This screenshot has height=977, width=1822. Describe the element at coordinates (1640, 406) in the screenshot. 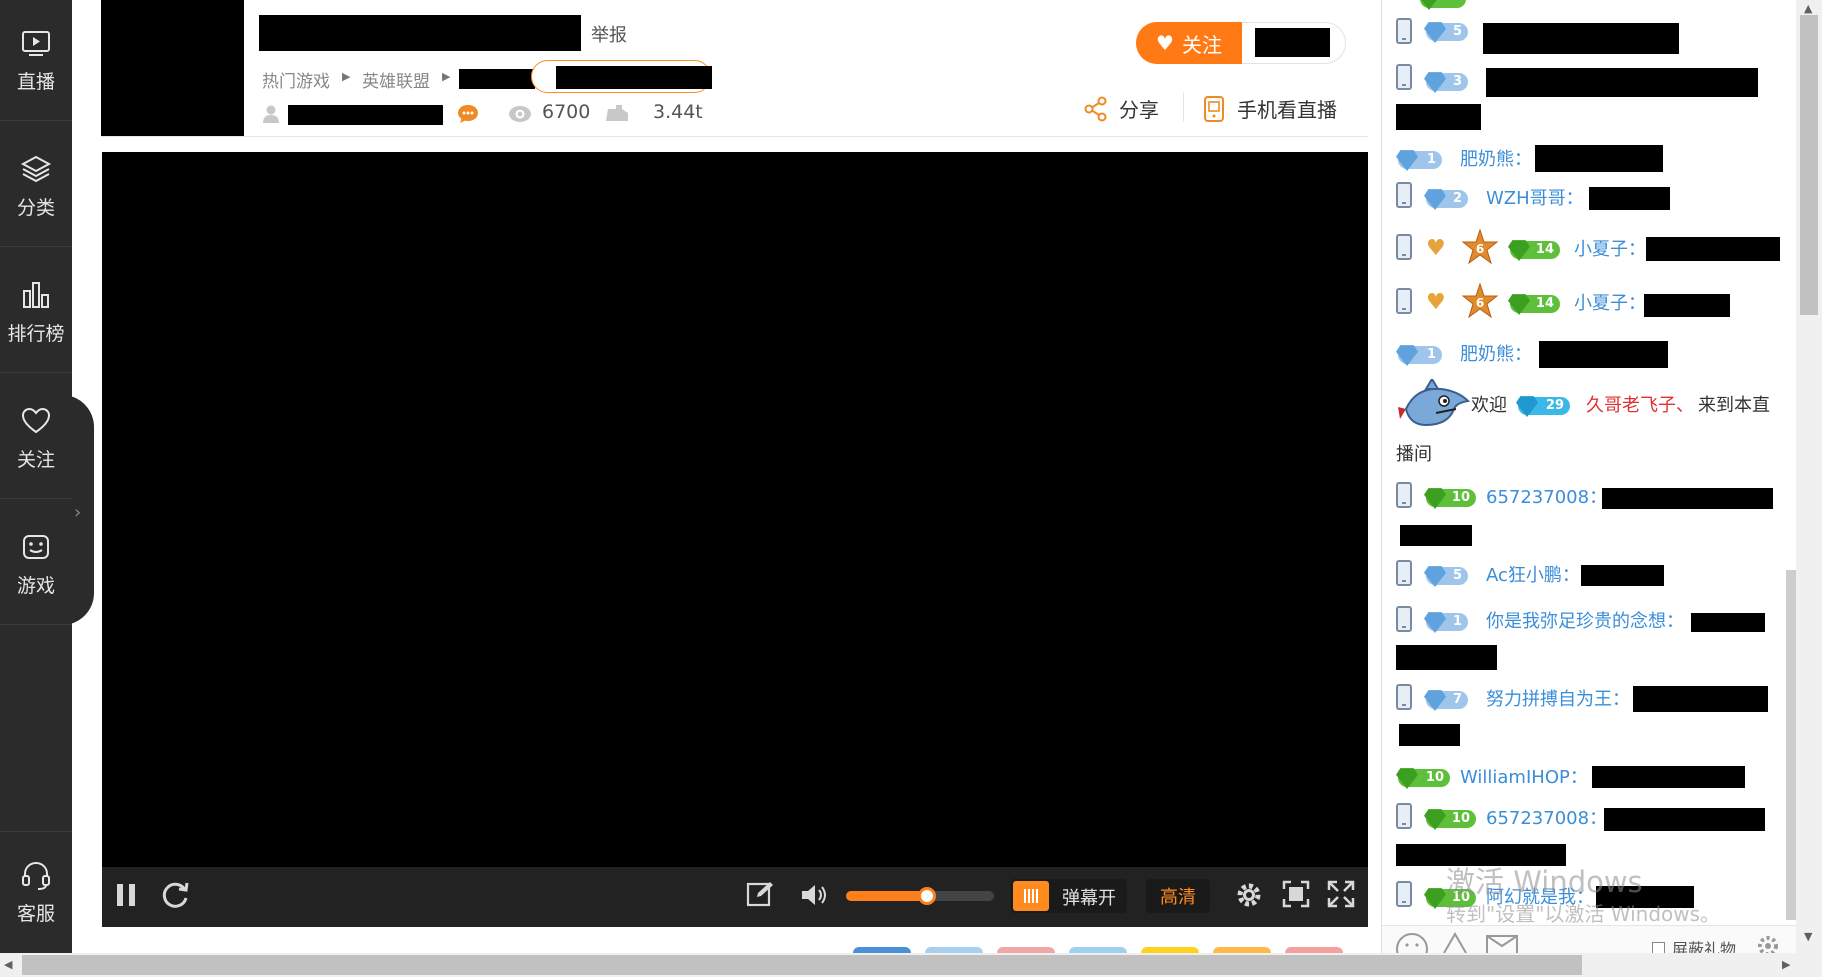

I see `welcome-username: 久哥老飞子、` at that location.